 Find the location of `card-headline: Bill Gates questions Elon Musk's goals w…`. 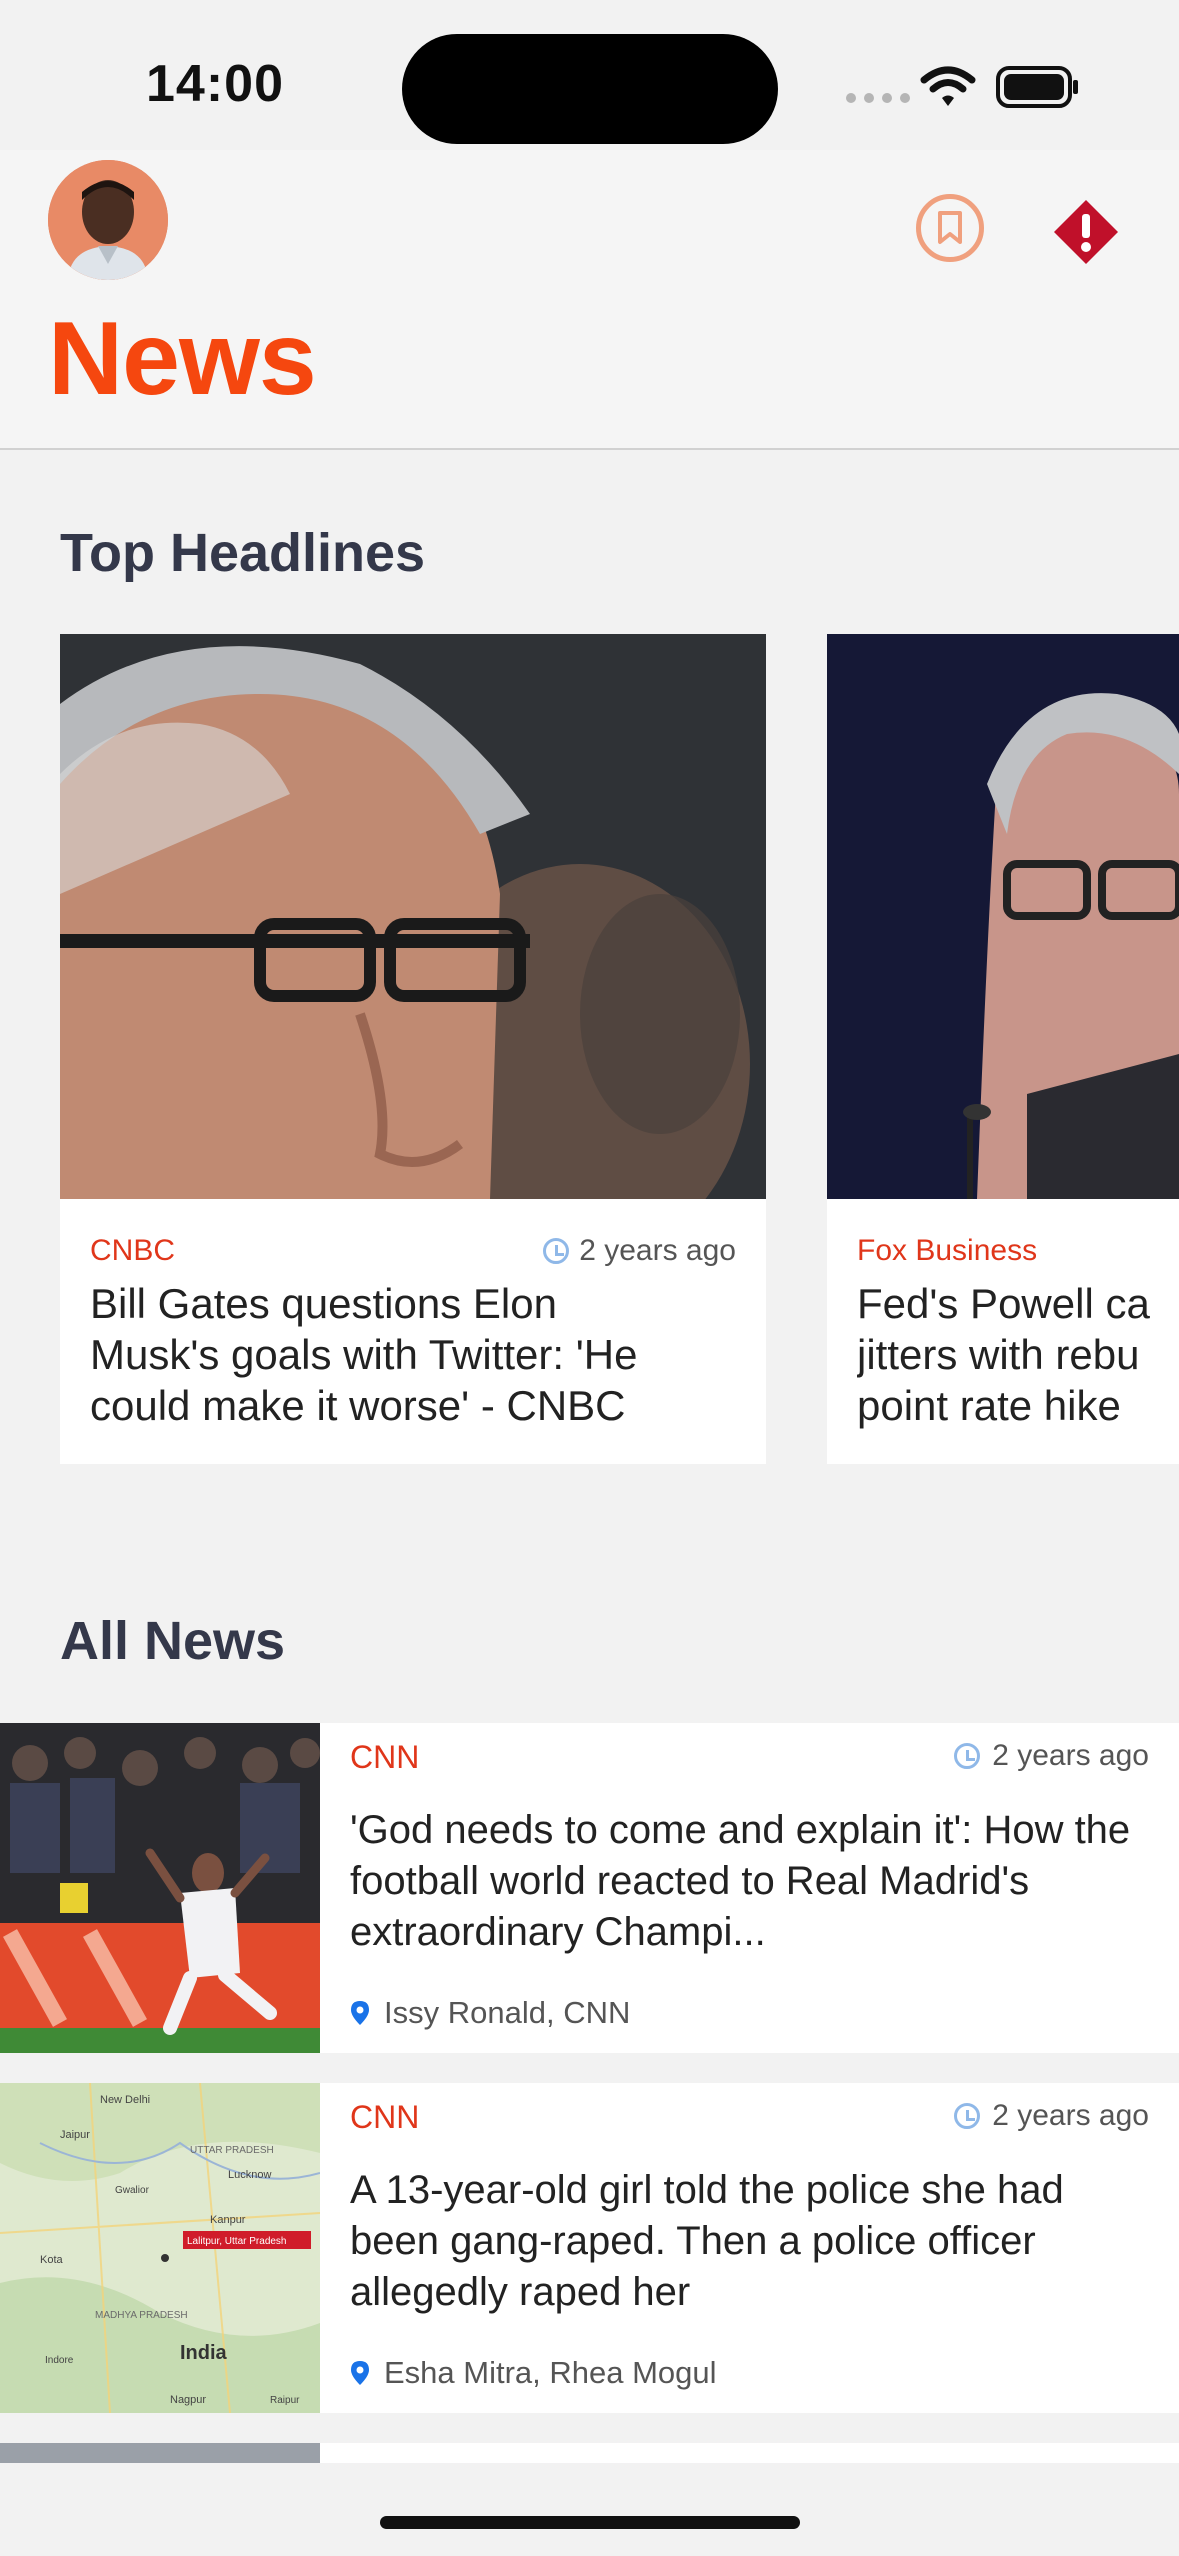

card-headline: Bill Gates questions Elon Musk's goals w… is located at coordinates (364, 1354).